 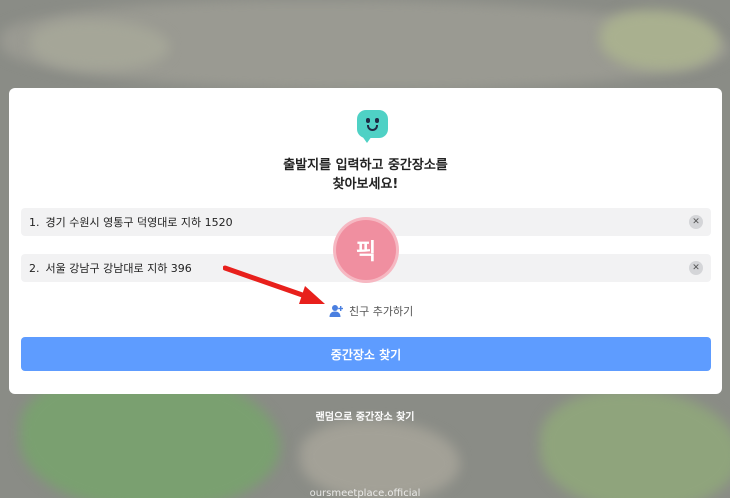 I want to click on pick-sticker: 픽, so click(x=366, y=250).